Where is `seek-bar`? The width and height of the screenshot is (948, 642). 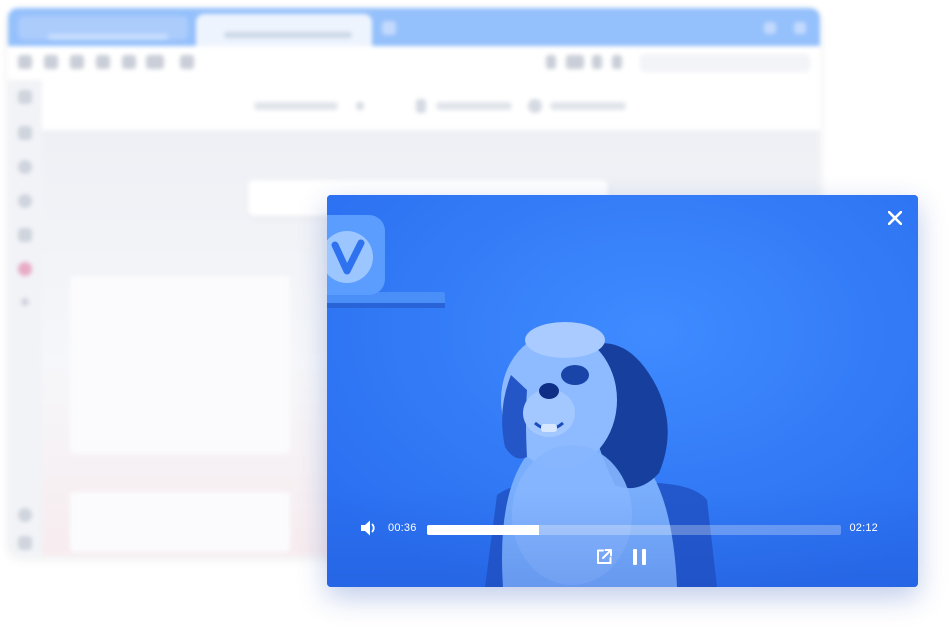 seek-bar is located at coordinates (634, 530).